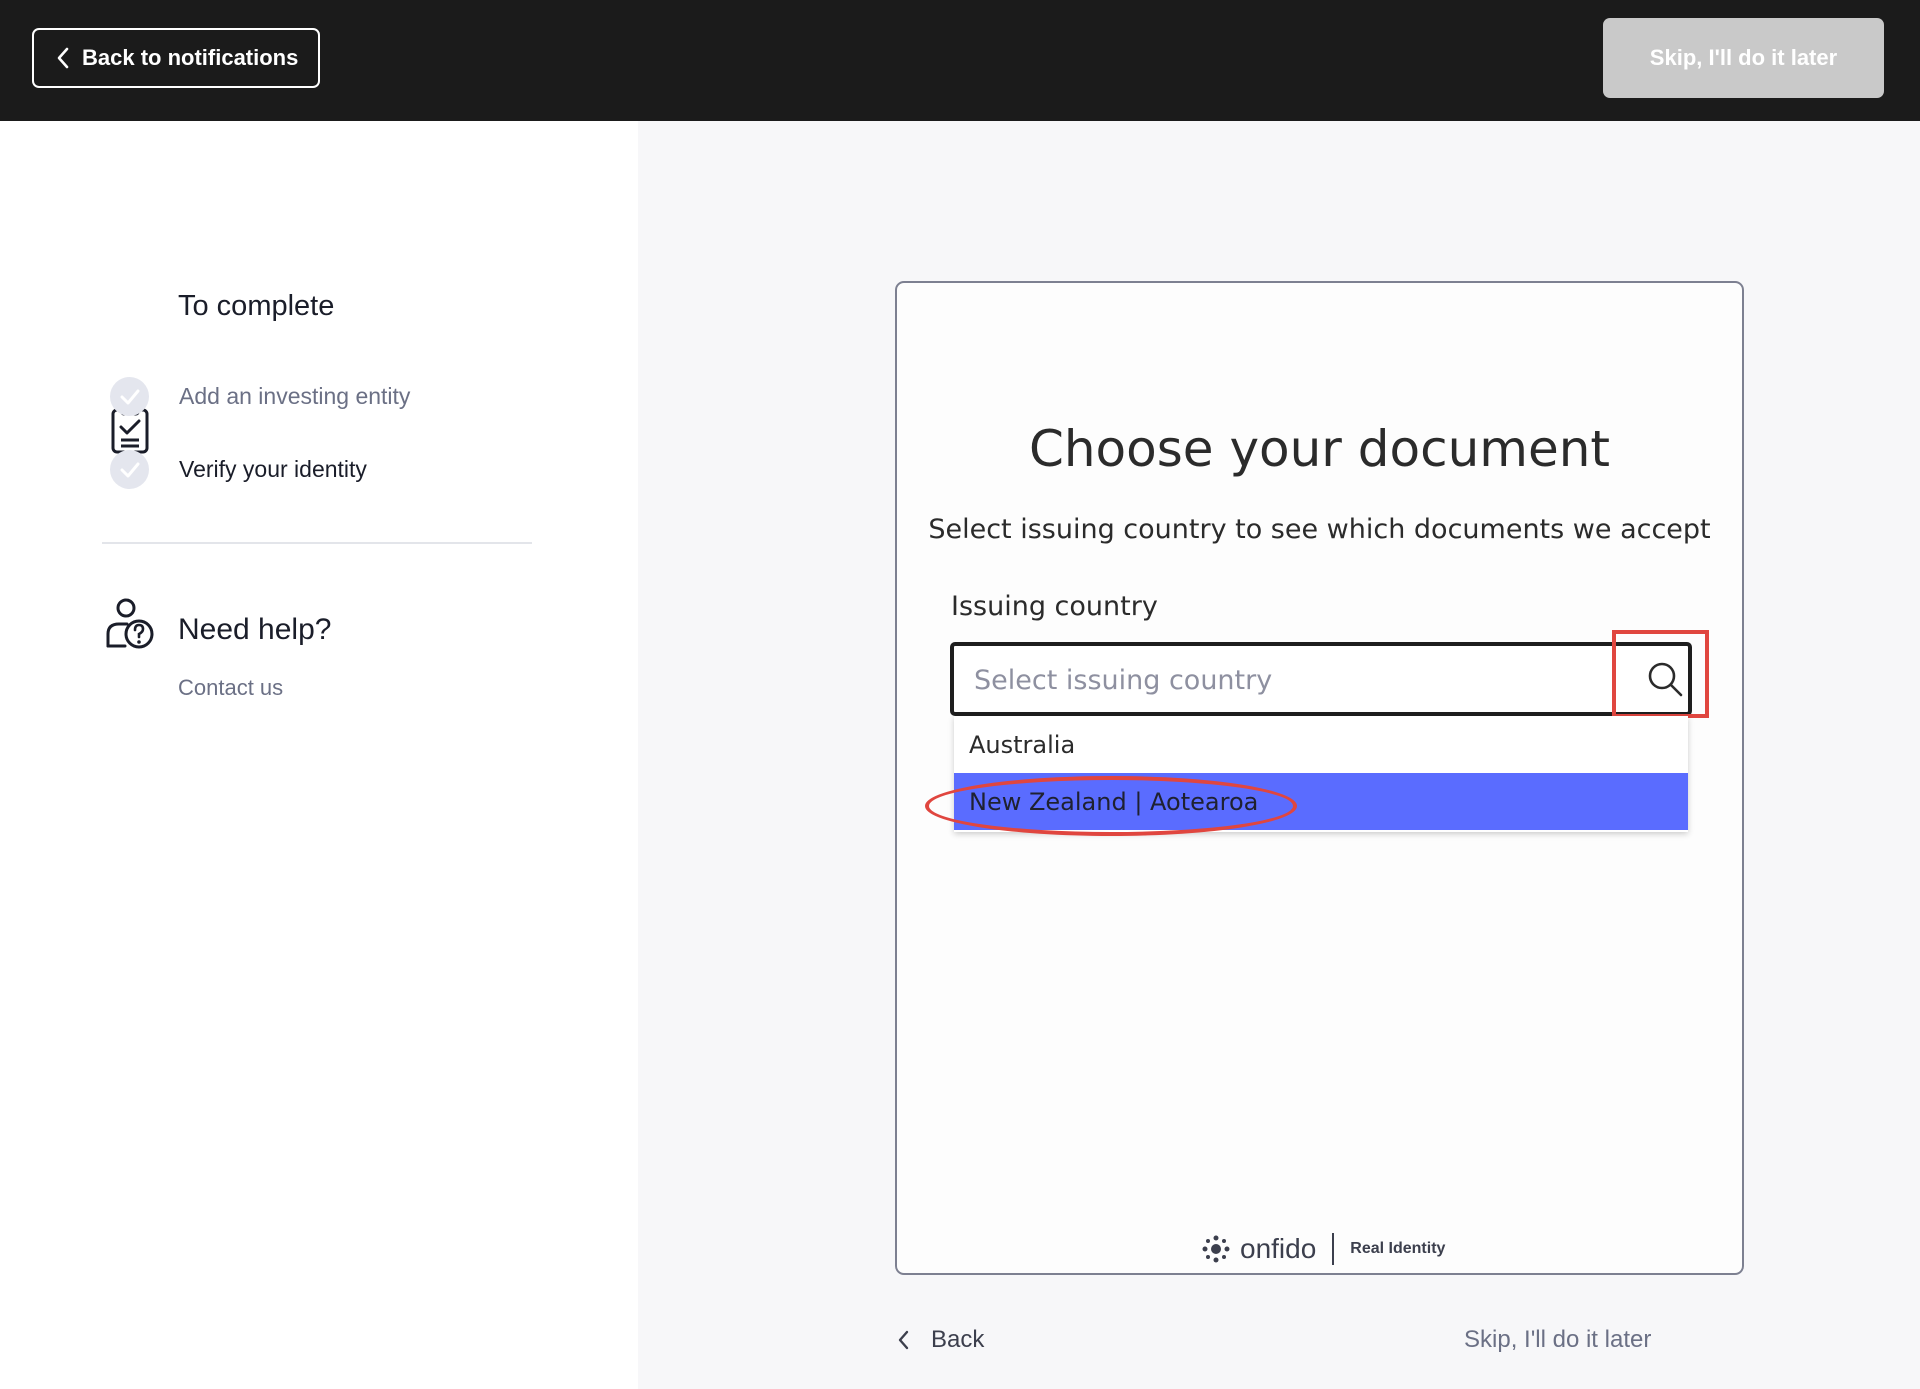 This screenshot has width=1920, height=1389. What do you see at coordinates (255, 629) in the screenshot?
I see `need-help-heading: Need help?` at bounding box center [255, 629].